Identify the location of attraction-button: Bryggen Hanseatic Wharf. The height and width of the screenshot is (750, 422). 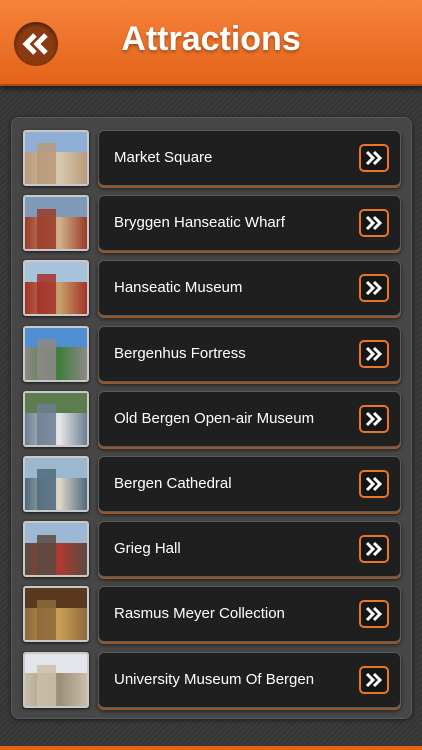
(249, 223).